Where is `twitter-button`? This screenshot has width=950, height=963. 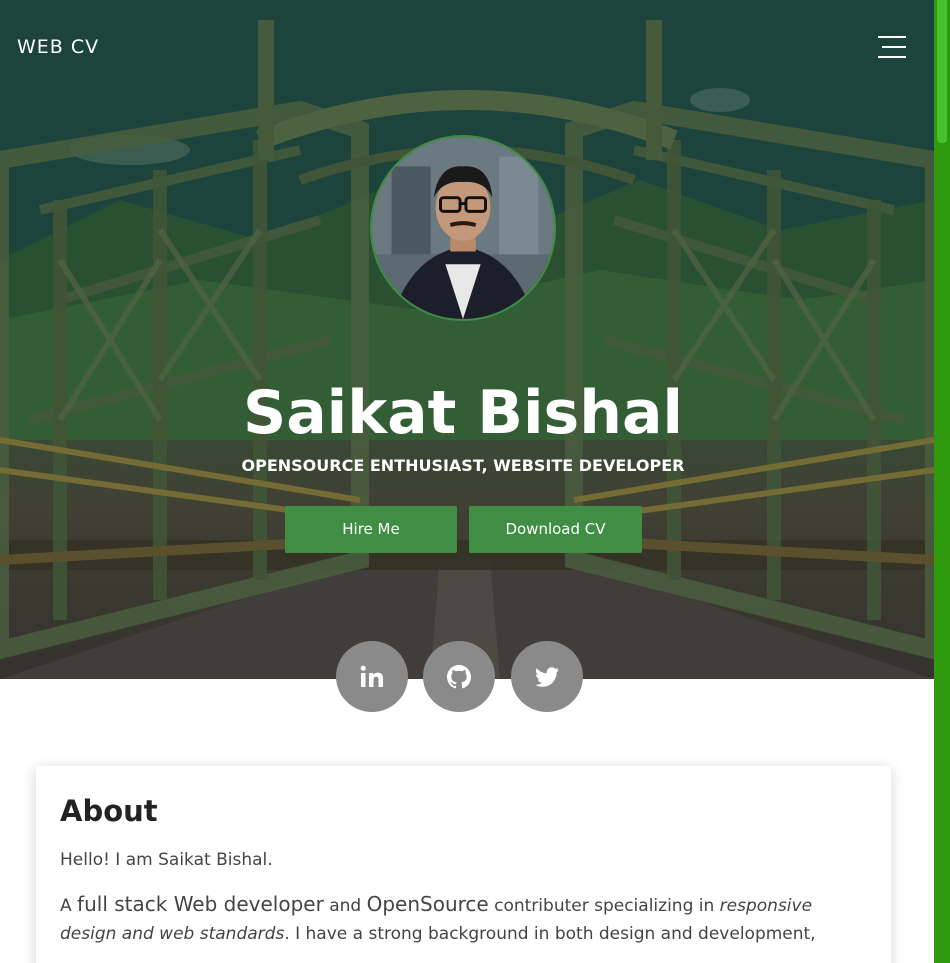
twitter-button is located at coordinates (547, 676).